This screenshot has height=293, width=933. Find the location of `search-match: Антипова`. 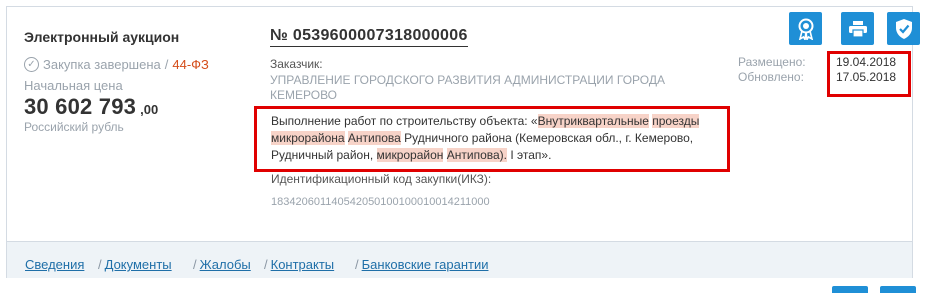

search-match: Антипова is located at coordinates (374, 138).